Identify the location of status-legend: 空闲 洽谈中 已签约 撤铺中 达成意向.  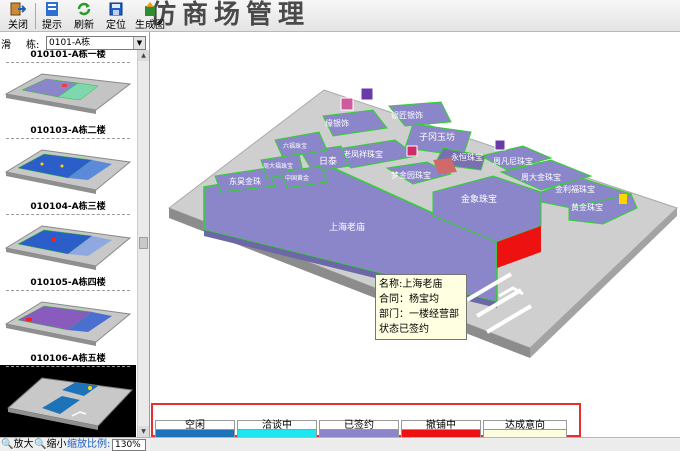
(366, 420).